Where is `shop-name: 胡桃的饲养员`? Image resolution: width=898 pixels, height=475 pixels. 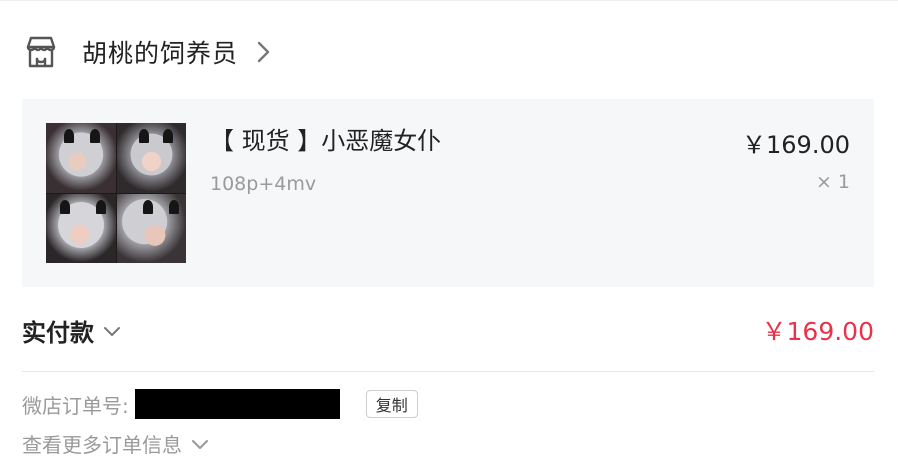
shop-name: 胡桃的饲养员 is located at coordinates (160, 52).